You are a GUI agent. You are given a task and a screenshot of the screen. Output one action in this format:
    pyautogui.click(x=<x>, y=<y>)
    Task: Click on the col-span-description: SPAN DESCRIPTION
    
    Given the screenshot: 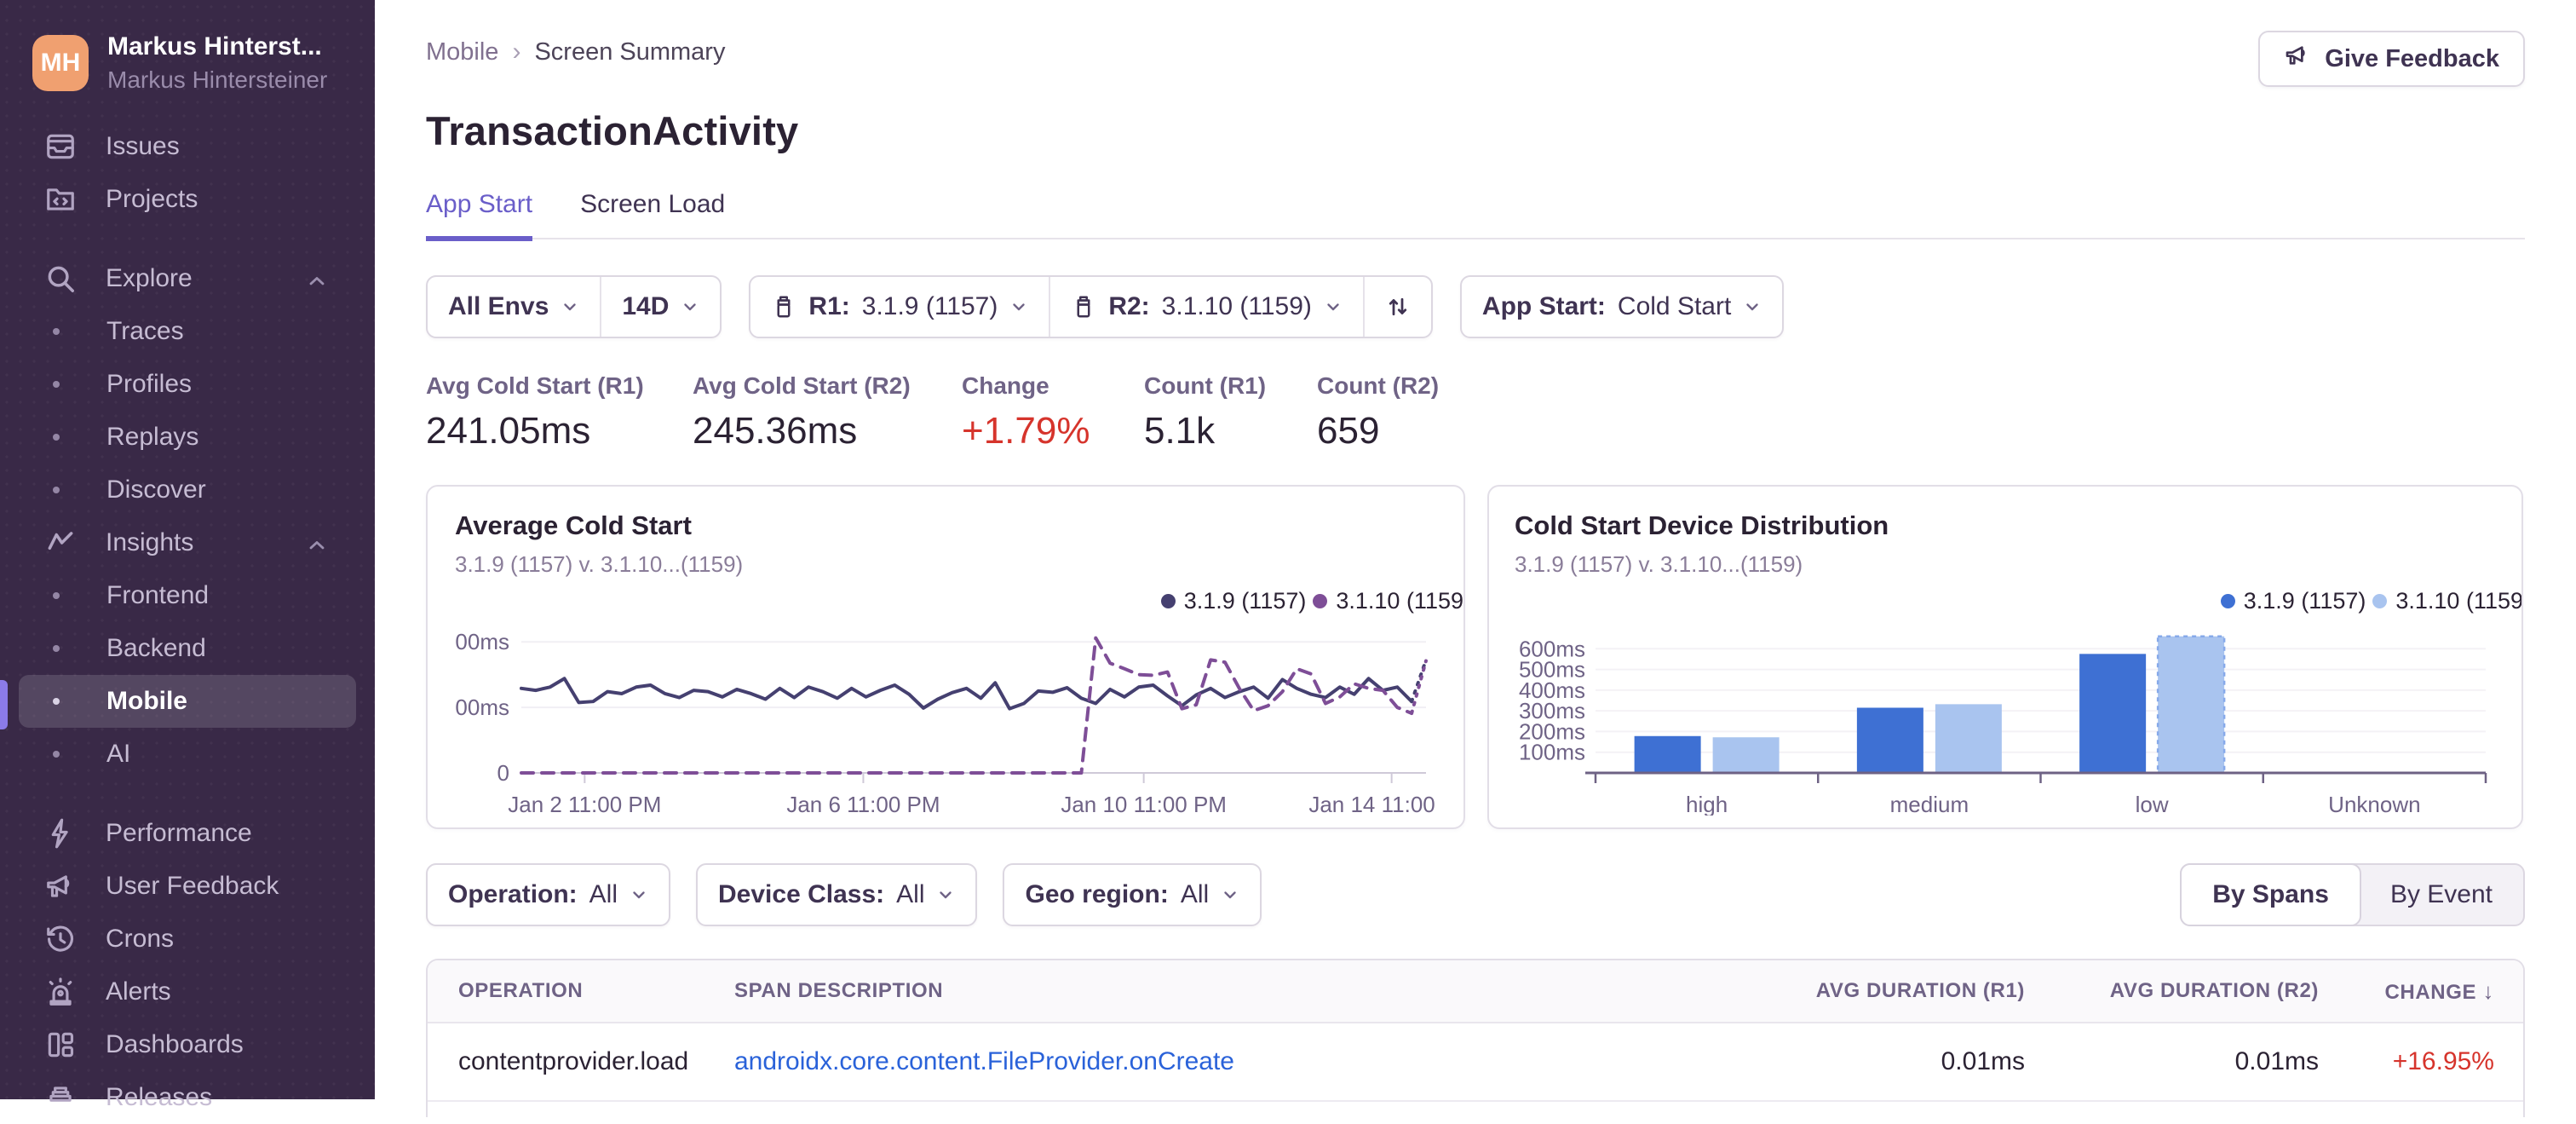 What is the action you would take?
    pyautogui.click(x=1235, y=991)
    